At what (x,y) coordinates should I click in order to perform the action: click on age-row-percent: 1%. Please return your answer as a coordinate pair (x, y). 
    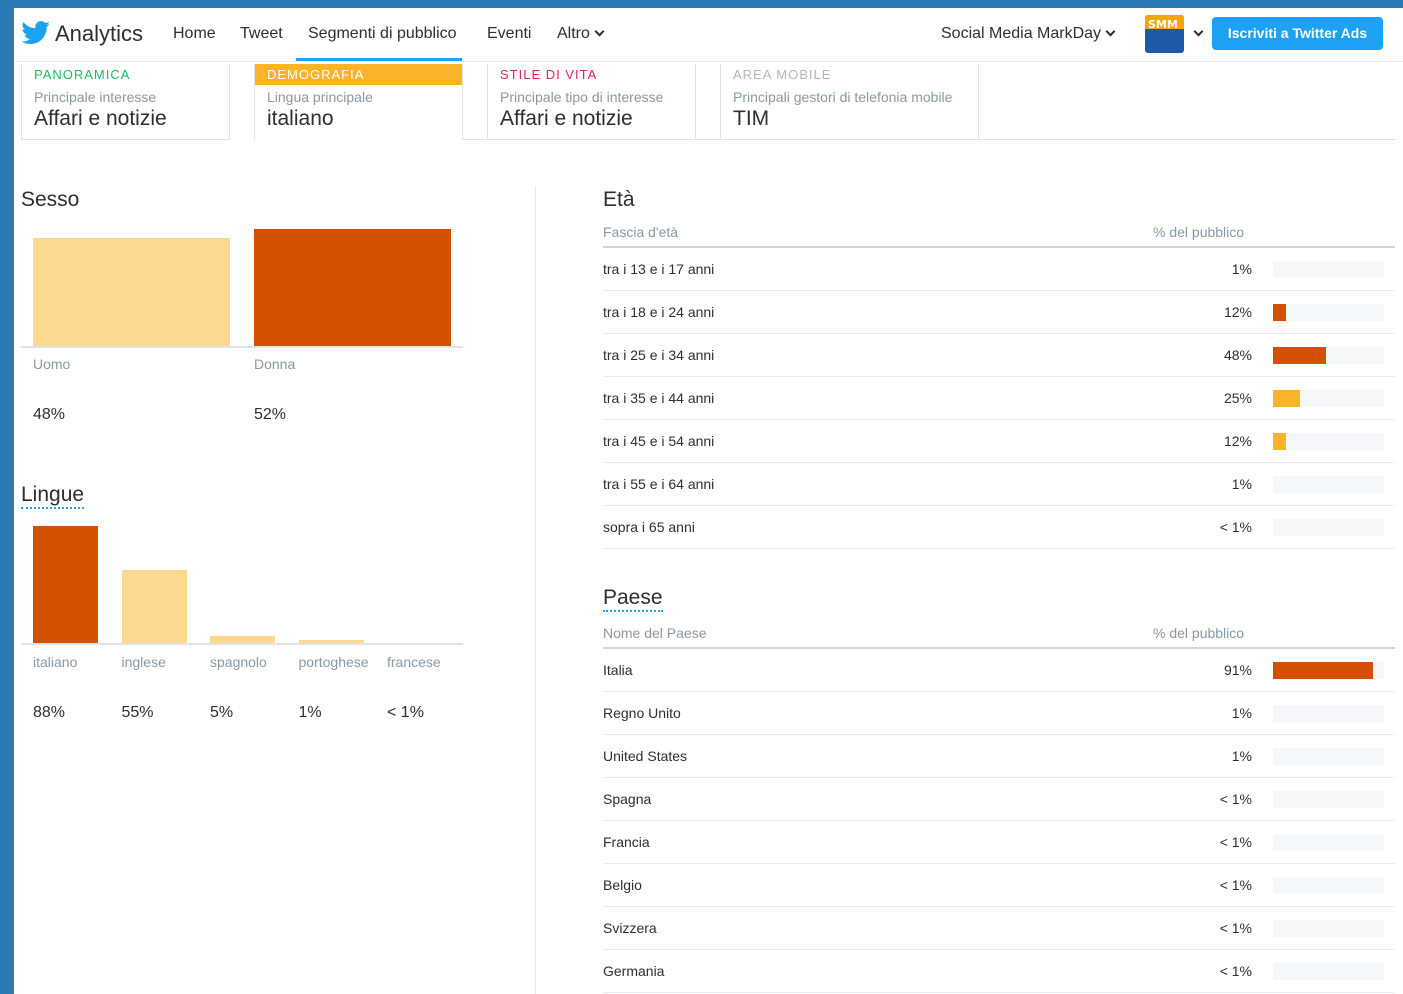
    Looking at the image, I should click on (1241, 269).